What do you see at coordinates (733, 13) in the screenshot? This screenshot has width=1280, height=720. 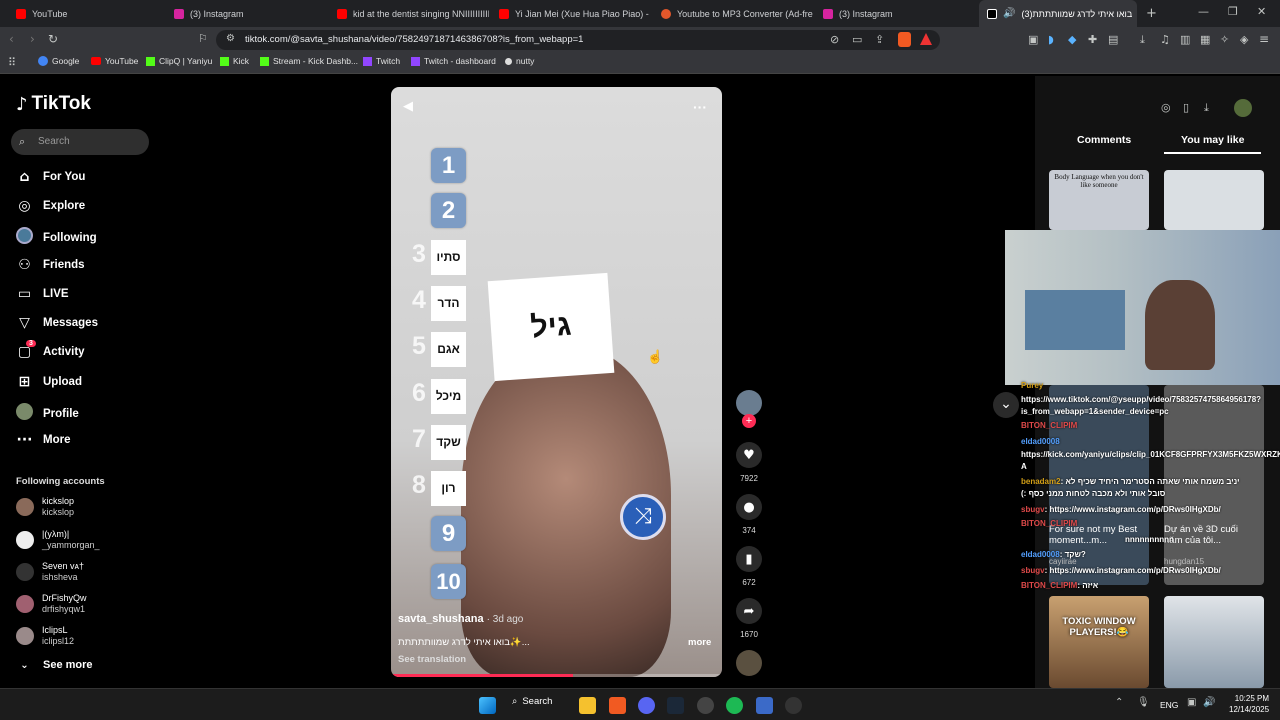 I see `tab-mp3-converter: Youtube to MP3 Converter (Ad-free)` at bounding box center [733, 13].